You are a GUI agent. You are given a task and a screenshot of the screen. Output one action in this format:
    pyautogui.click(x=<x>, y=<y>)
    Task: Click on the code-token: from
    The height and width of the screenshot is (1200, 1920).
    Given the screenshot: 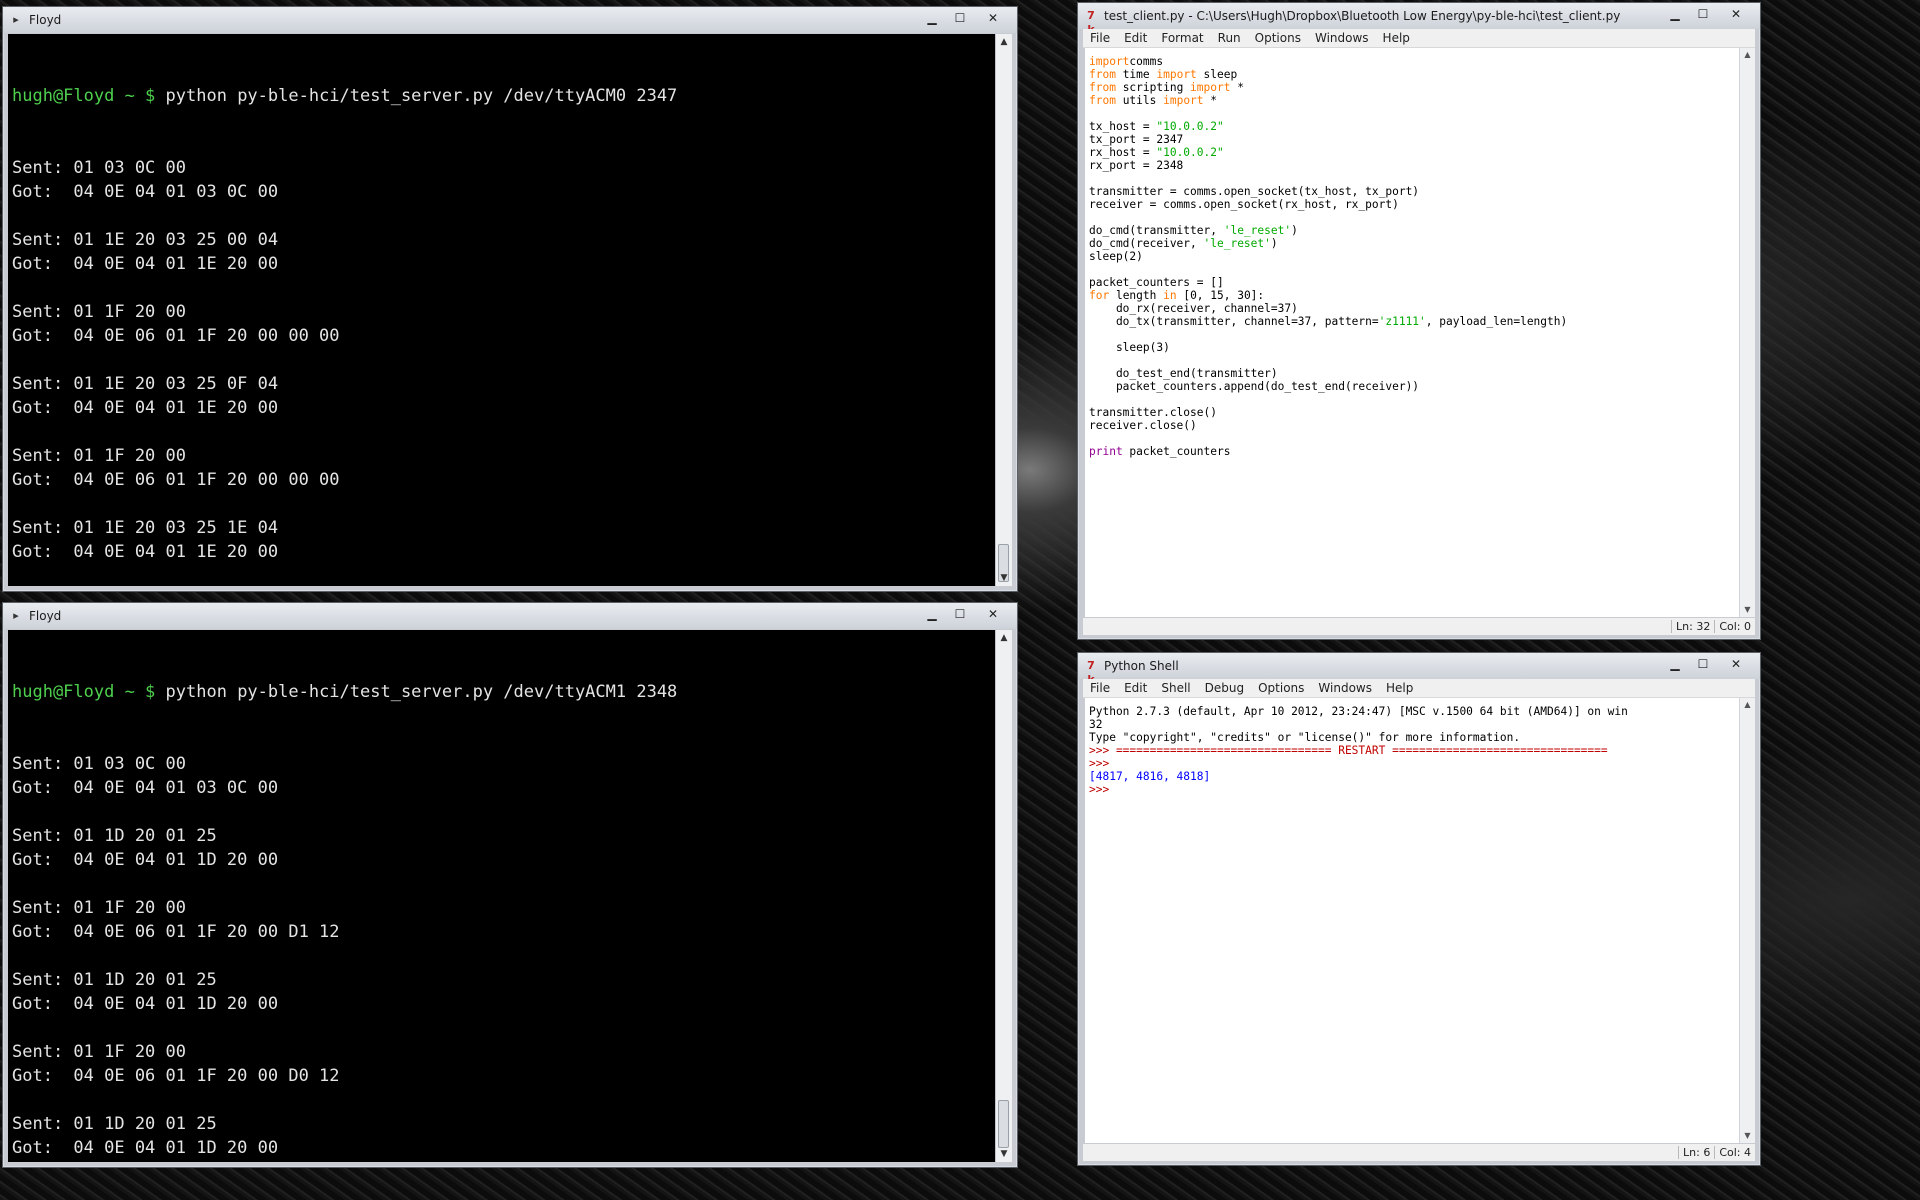 What is the action you would take?
    pyautogui.click(x=1102, y=100)
    